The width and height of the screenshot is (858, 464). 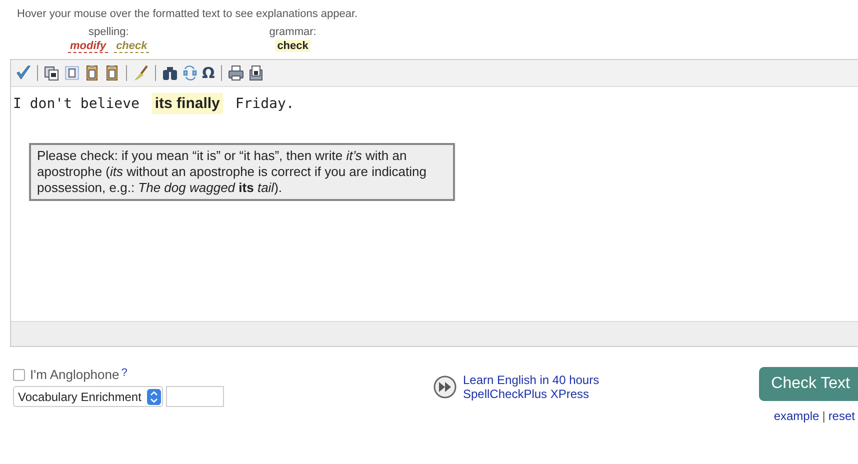 What do you see at coordinates (52, 73) in the screenshot?
I see `copy-icon` at bounding box center [52, 73].